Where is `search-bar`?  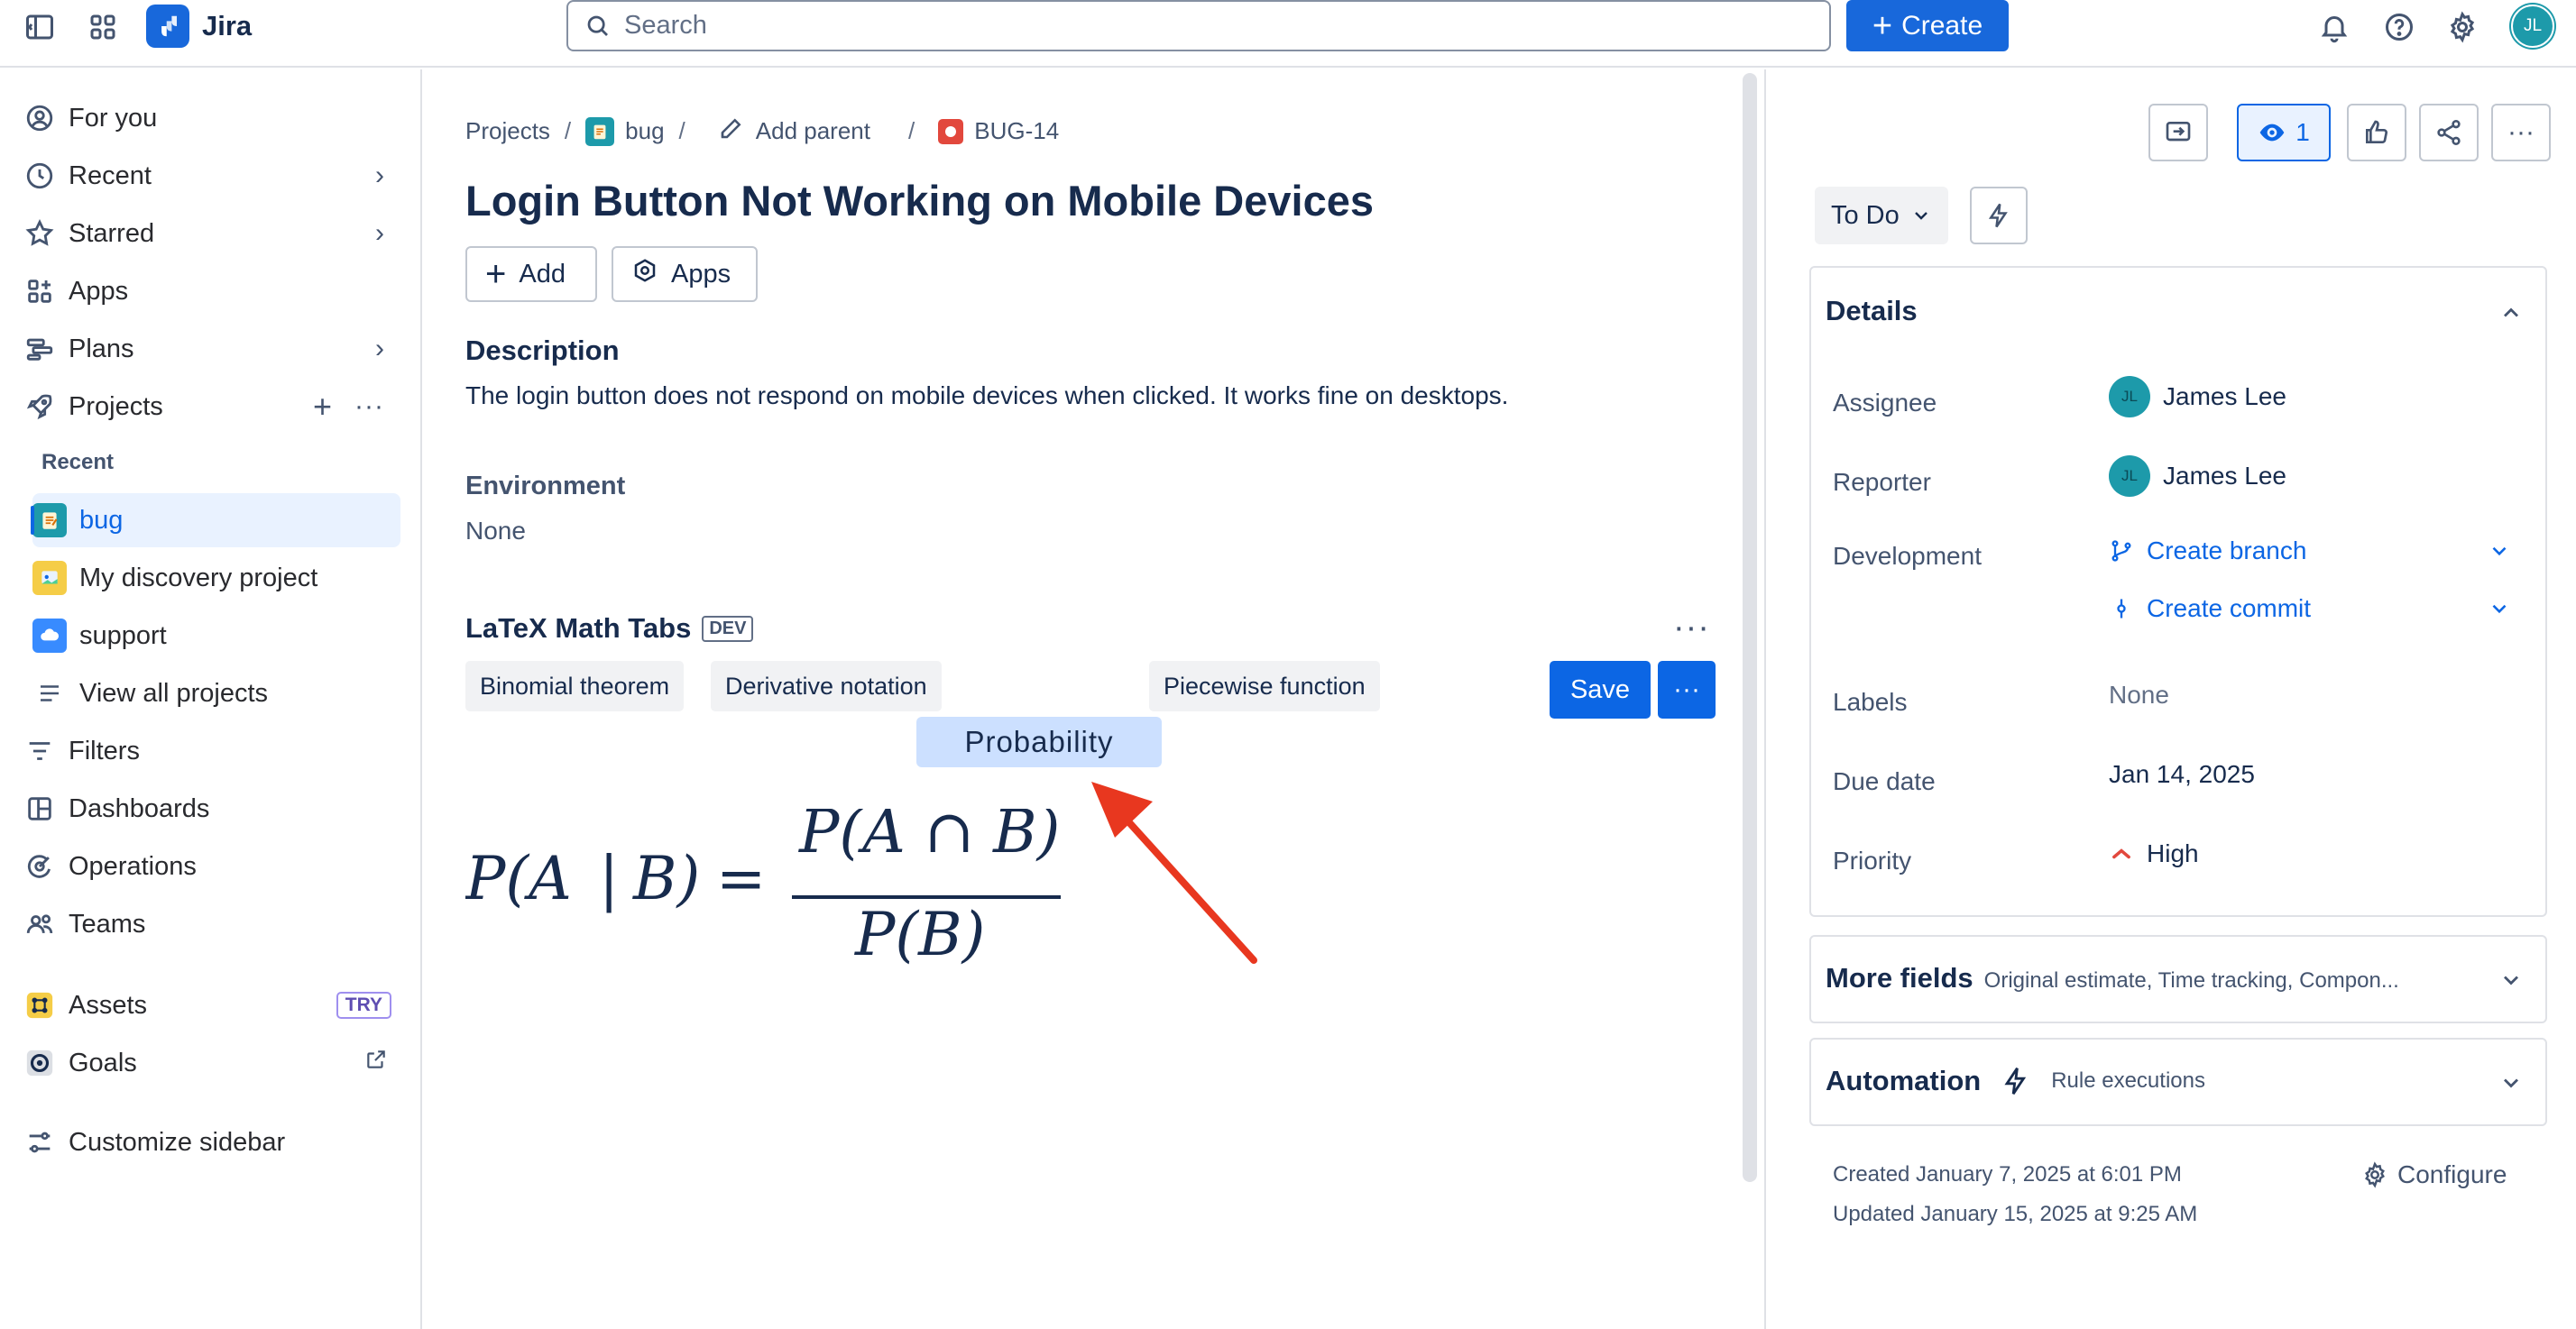 search-bar is located at coordinates (1198, 25).